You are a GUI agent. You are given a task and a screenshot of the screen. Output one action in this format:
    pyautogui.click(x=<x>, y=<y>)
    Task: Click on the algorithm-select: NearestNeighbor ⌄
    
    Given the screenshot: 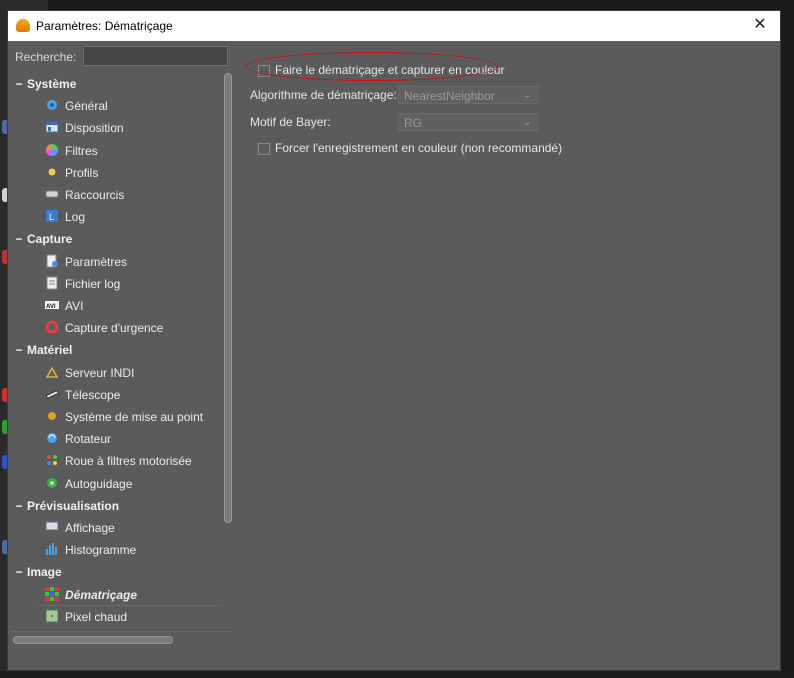 What is the action you would take?
    pyautogui.click(x=468, y=95)
    